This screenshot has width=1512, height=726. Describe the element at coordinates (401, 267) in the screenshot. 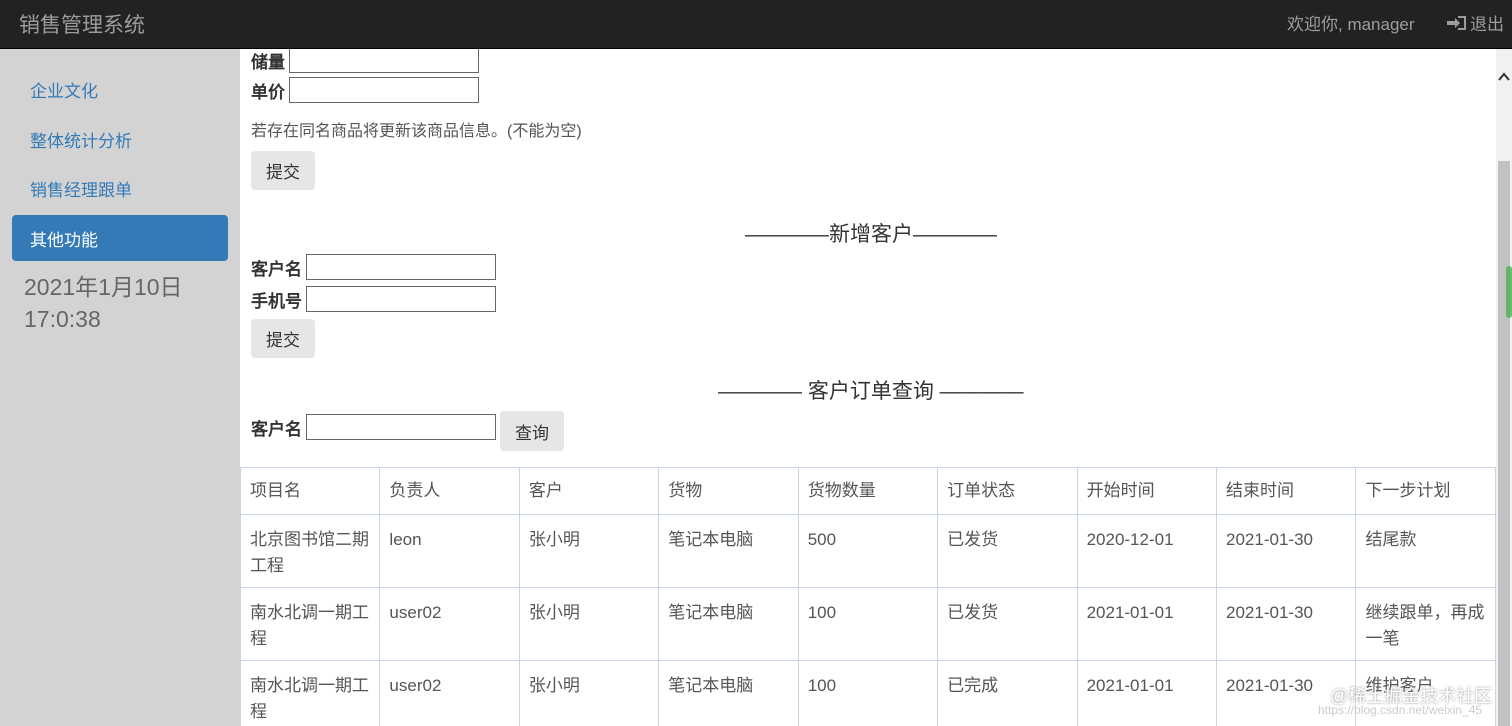

I see `customer-name-input` at that location.